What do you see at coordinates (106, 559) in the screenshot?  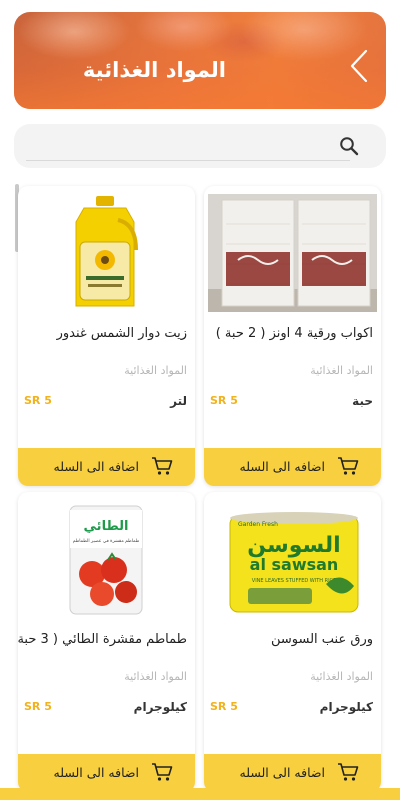 I see `product-image-peeled-tomatoes-can: الطائي طماطم مقشرة في عصير الطماطم` at bounding box center [106, 559].